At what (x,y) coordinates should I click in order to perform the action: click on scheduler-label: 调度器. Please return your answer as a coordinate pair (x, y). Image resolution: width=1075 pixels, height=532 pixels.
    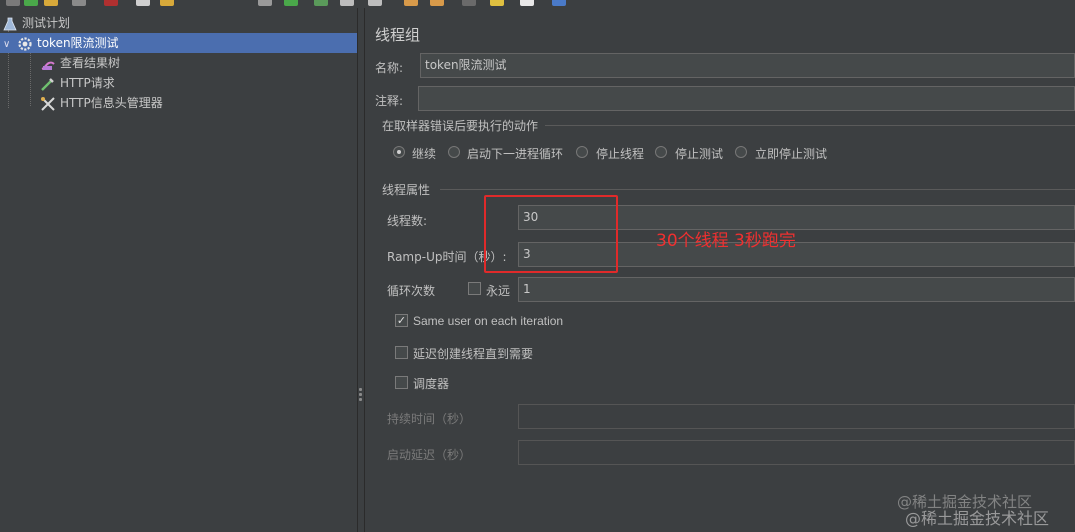
    Looking at the image, I should click on (431, 383).